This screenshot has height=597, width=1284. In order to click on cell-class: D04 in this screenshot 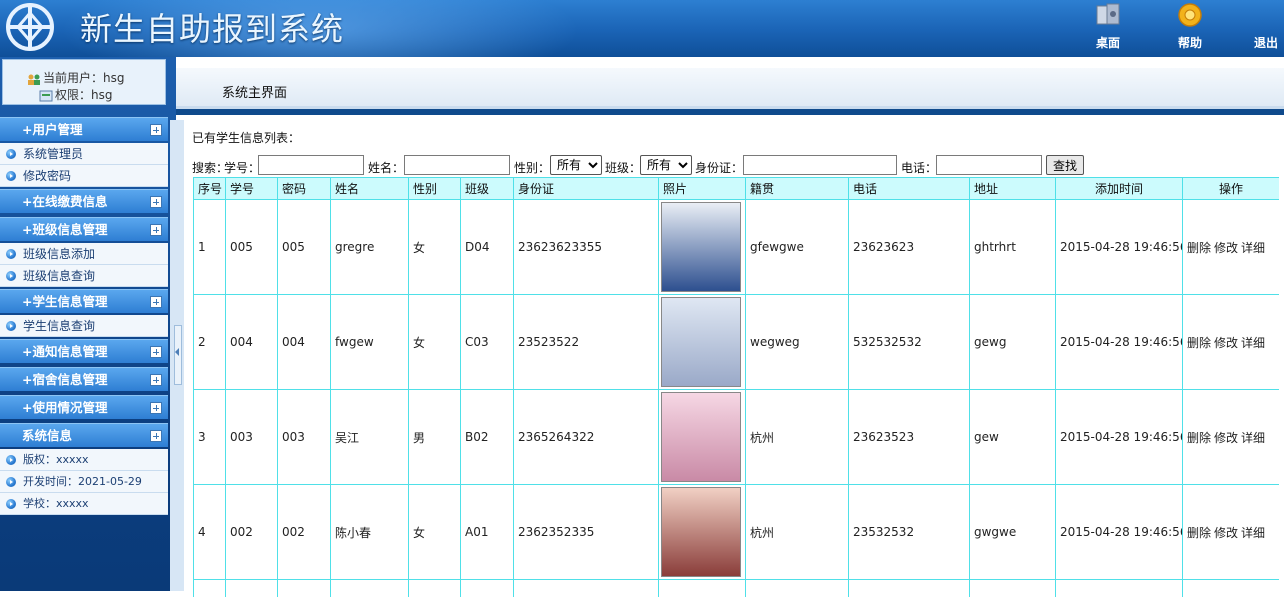, I will do `click(487, 247)`.